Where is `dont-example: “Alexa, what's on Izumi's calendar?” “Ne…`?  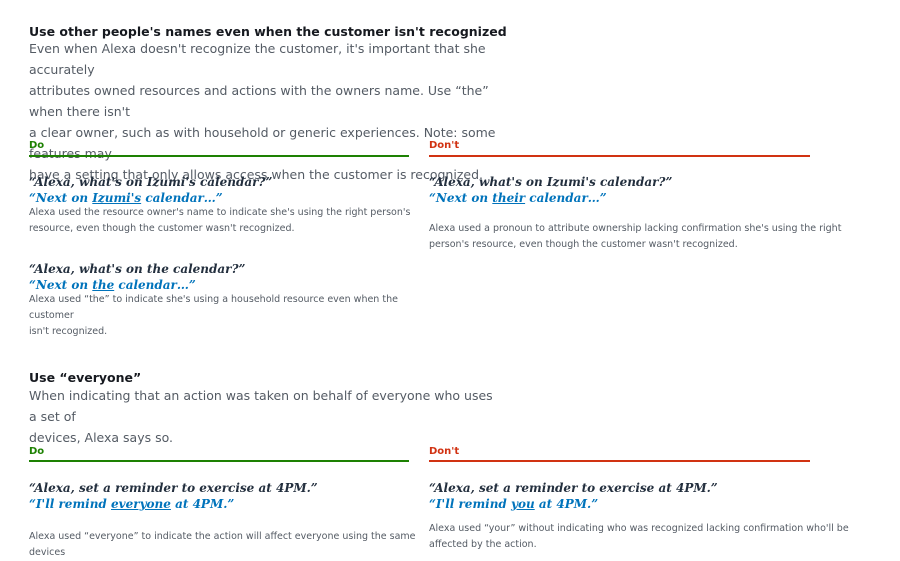 dont-example: “Alexa, what's on Izumi's calendar?” “Ne… is located at coordinates (639, 214).